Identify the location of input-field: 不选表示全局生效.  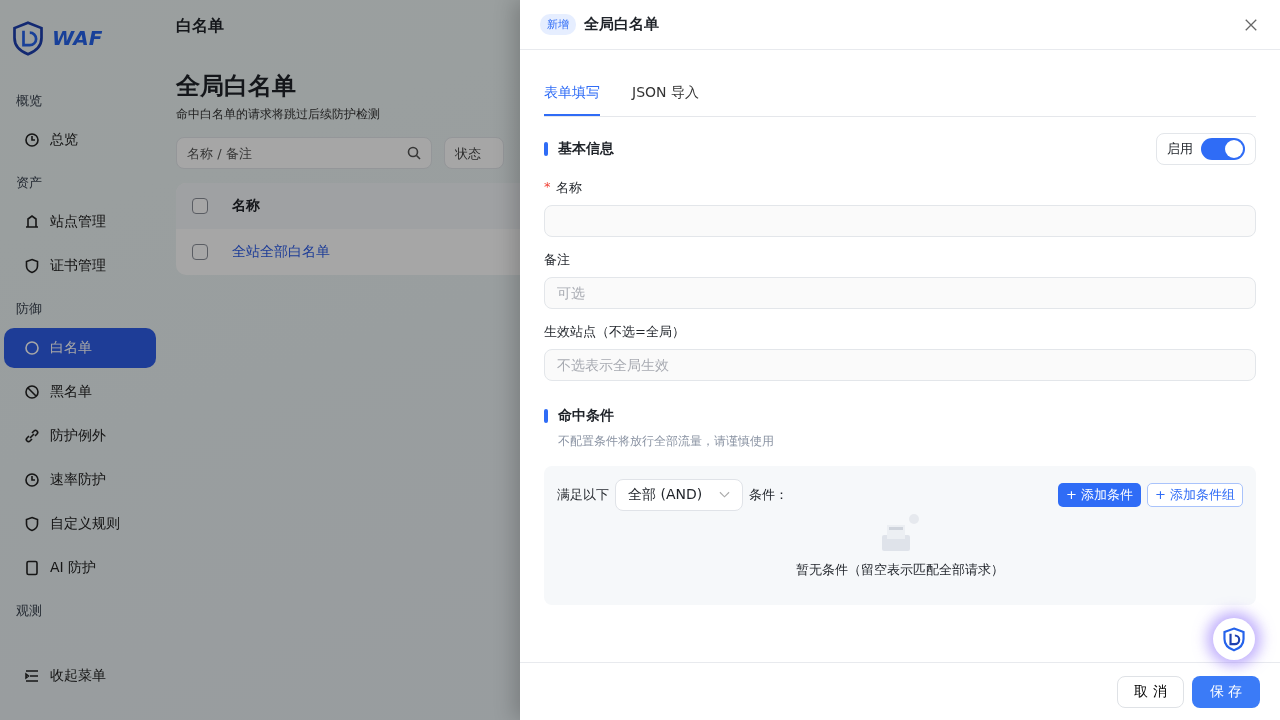
(900, 365).